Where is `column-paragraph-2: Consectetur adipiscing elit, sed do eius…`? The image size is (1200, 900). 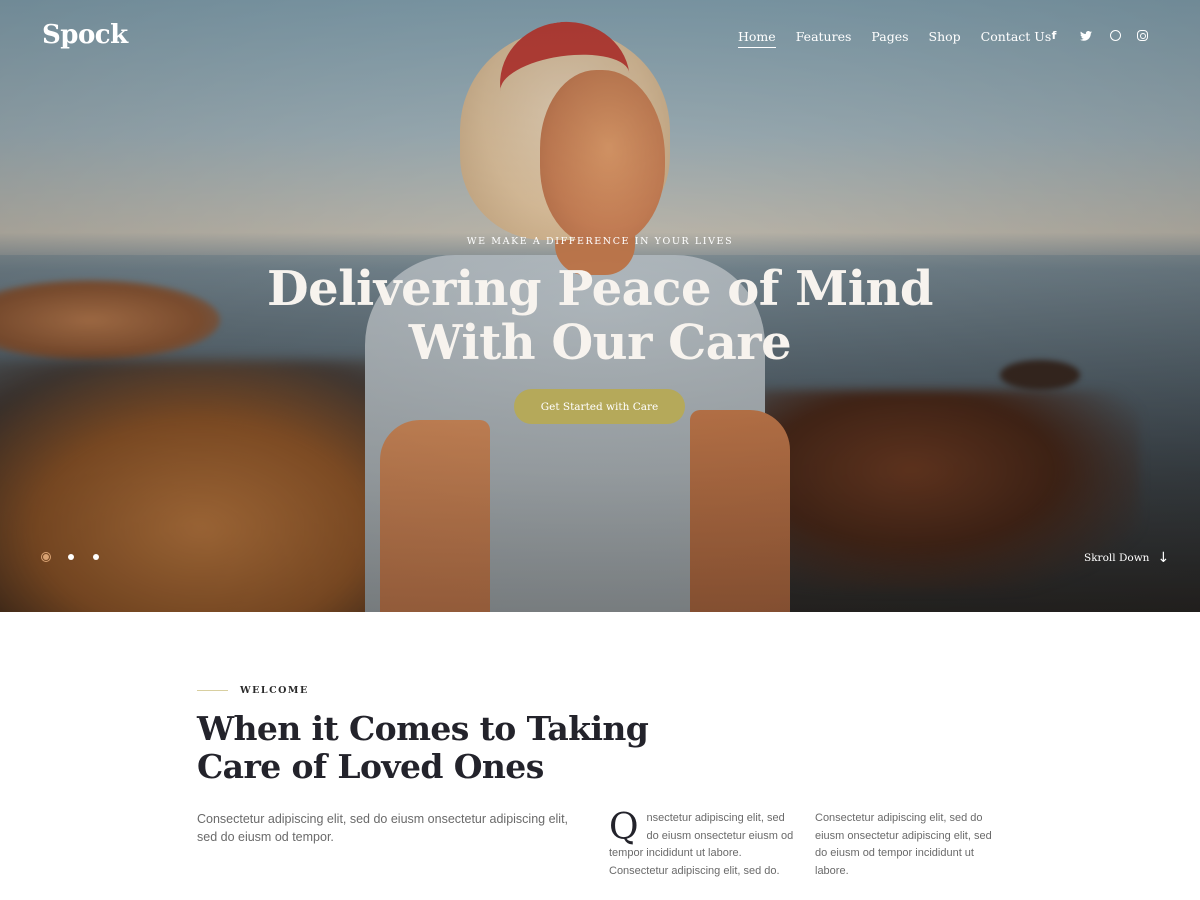 column-paragraph-2: Consectetur adipiscing elit, sed do eius… is located at coordinates (903, 845).